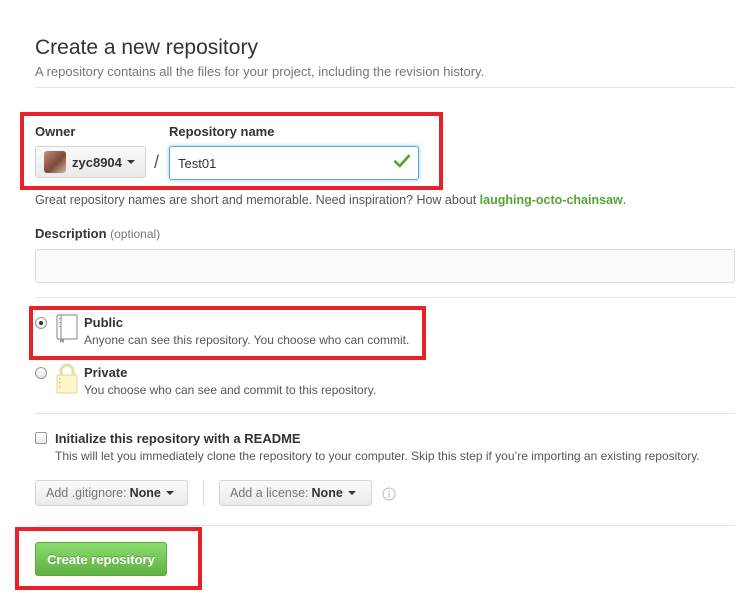 The image size is (752, 598). Describe the element at coordinates (71, 233) in the screenshot. I see `description-label-text: Description` at that location.